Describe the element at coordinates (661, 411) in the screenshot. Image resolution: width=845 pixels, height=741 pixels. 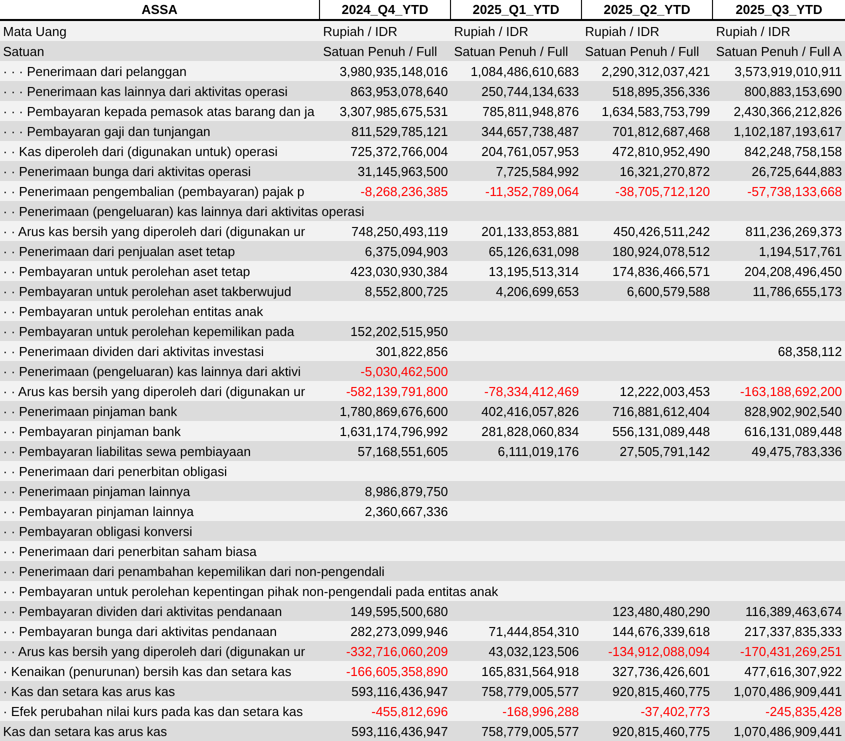
I see `table-cell: 716,881,612,404` at that location.